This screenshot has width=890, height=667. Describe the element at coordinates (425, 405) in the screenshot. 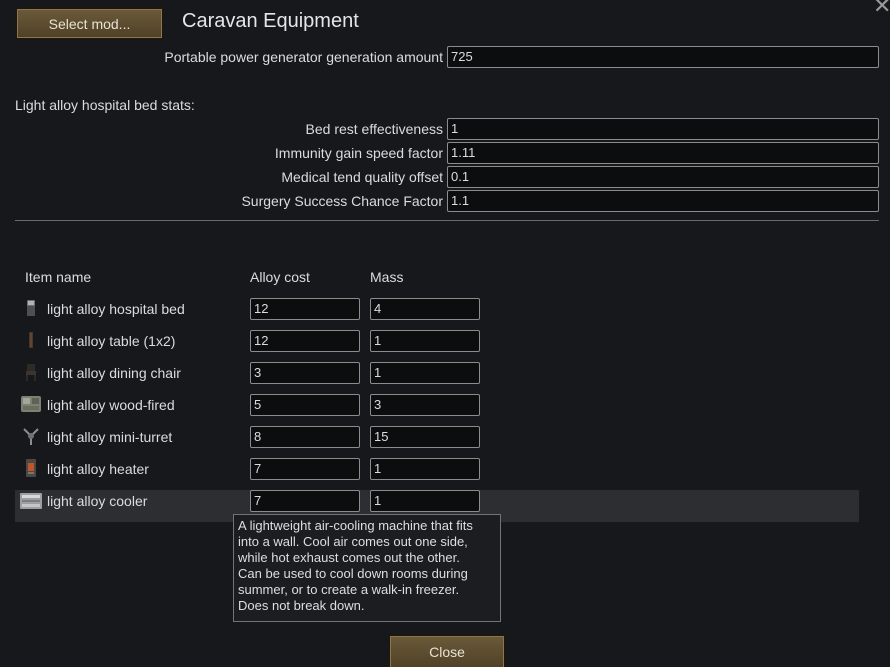

I see `mass-field: 3` at that location.